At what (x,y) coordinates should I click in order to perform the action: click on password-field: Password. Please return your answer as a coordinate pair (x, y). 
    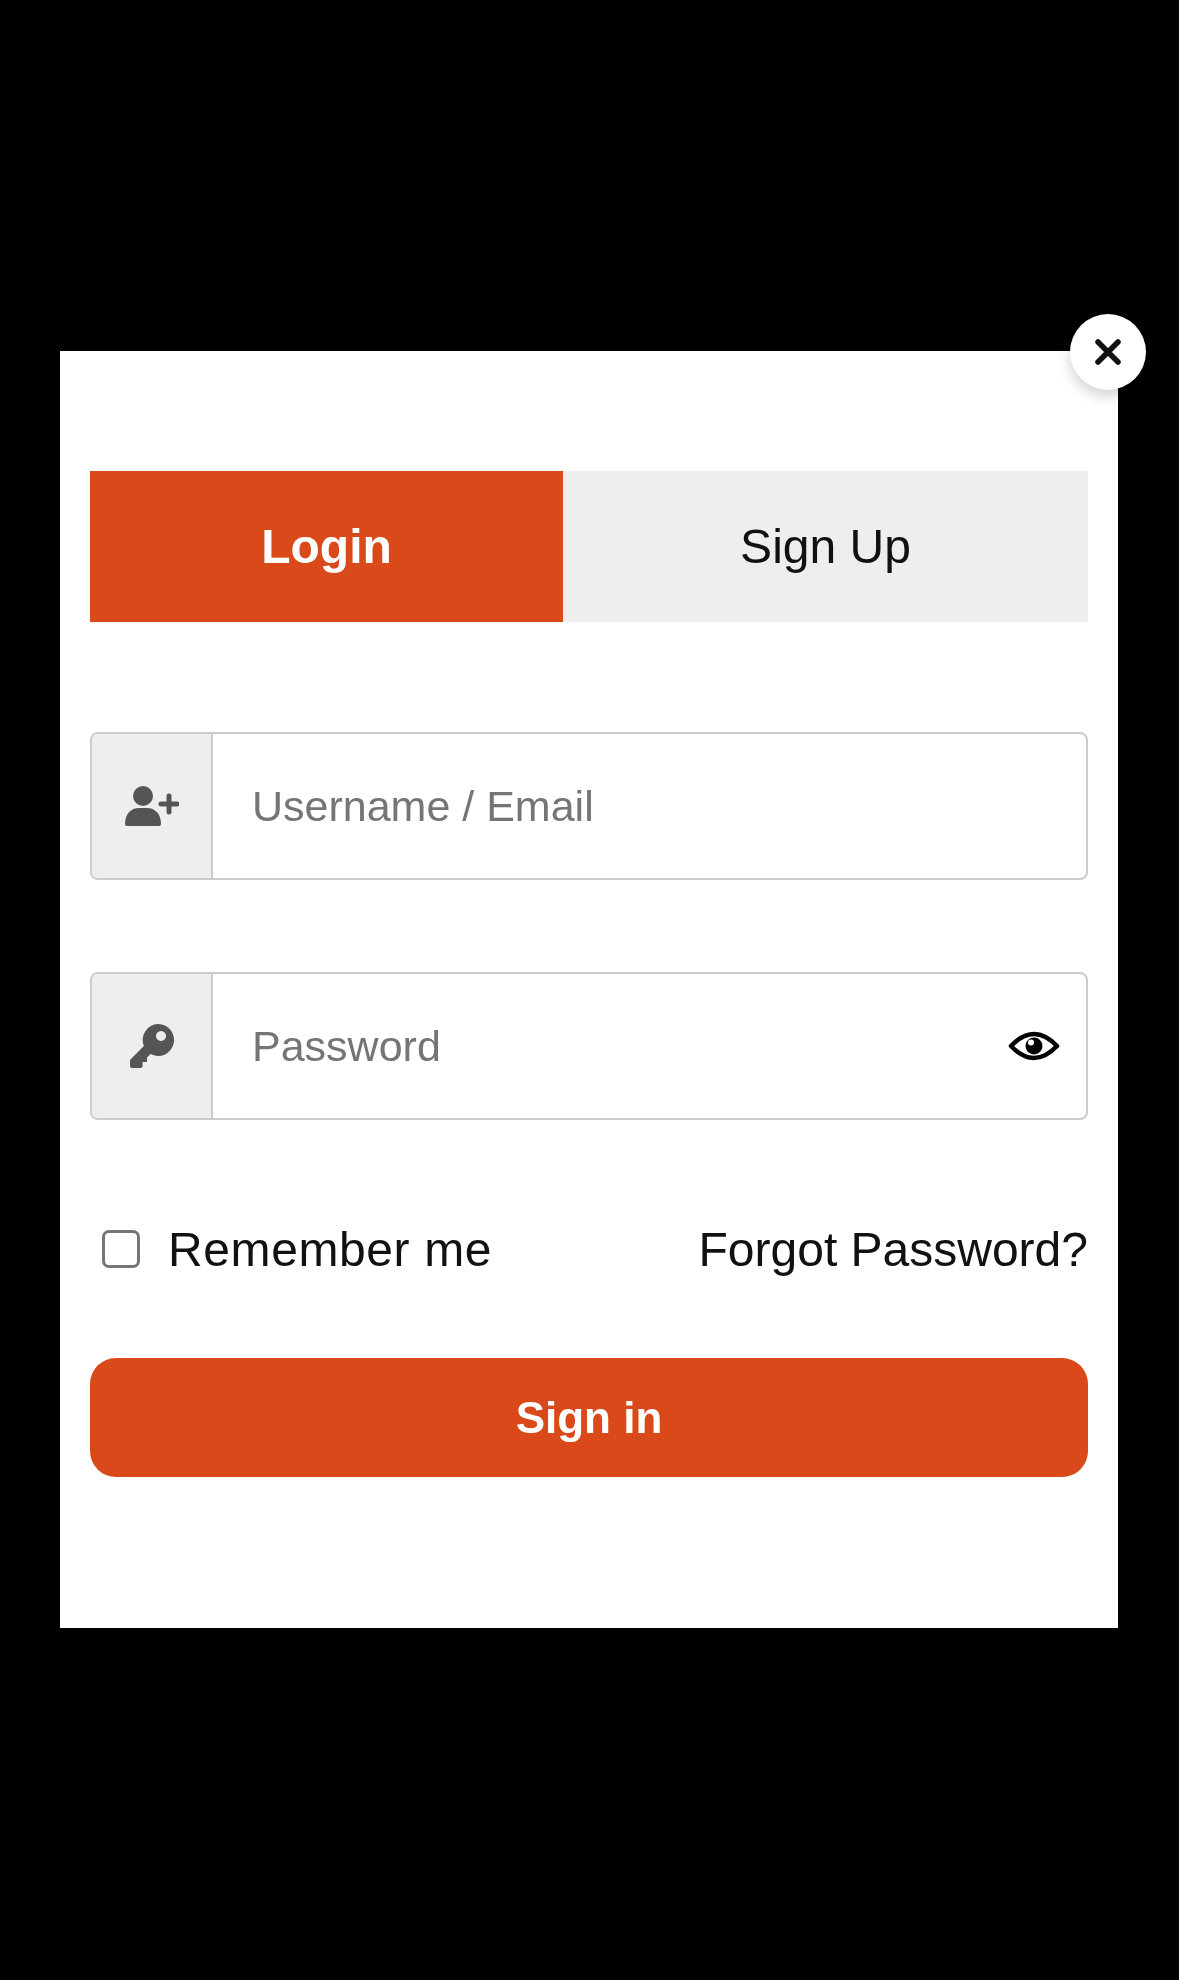
    Looking at the image, I should click on (589, 1046).